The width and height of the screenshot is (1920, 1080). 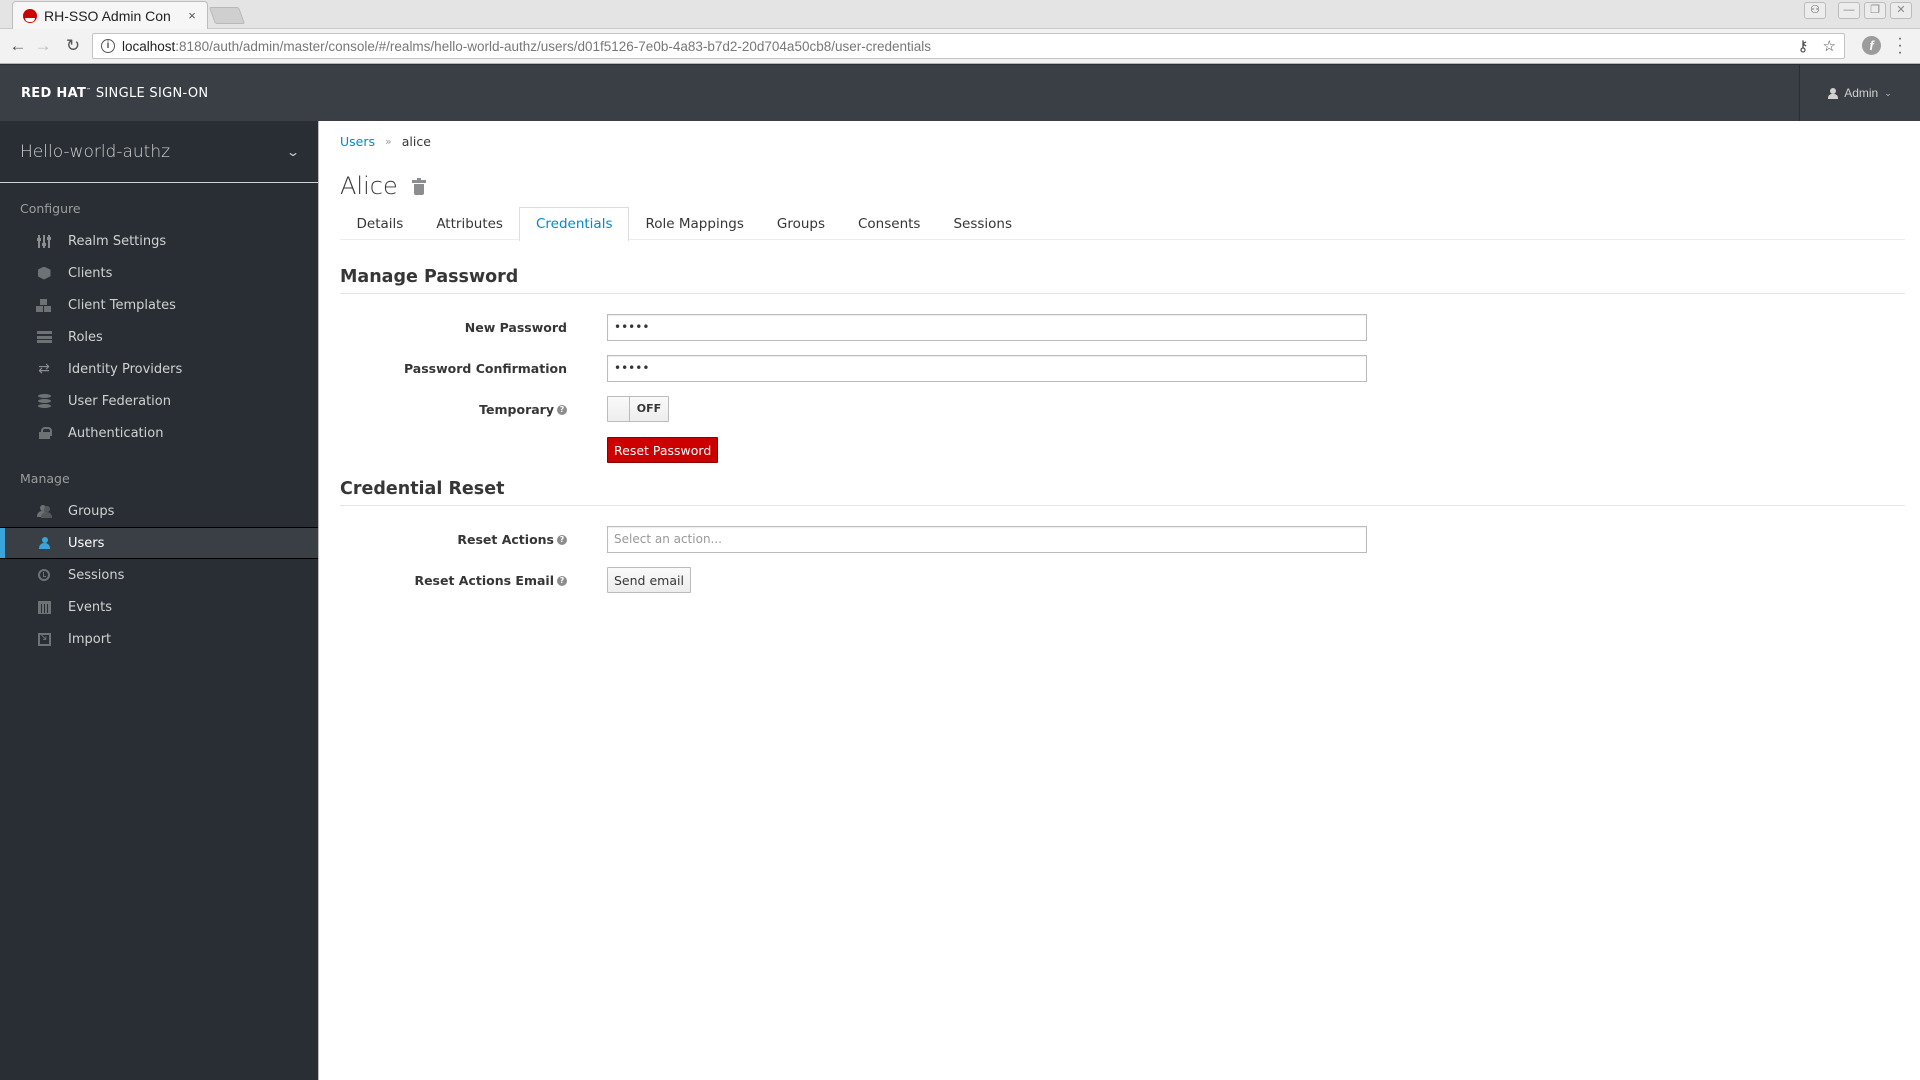 What do you see at coordinates (44, 369) in the screenshot?
I see `exchange-icon: ⇄` at bounding box center [44, 369].